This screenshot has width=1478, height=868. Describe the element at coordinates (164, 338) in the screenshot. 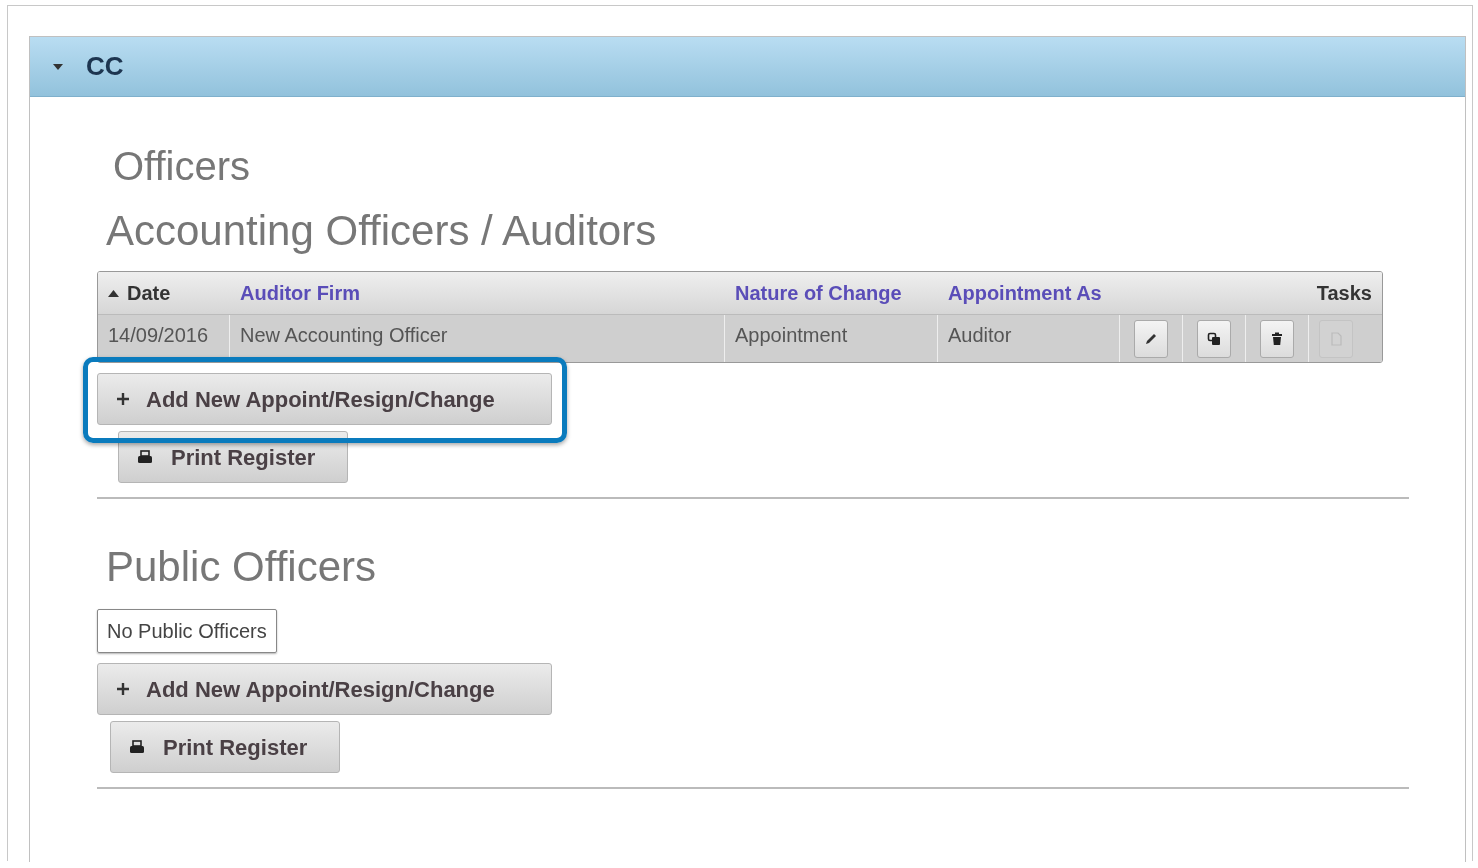

I see `table-cell: 14/09/2016` at that location.